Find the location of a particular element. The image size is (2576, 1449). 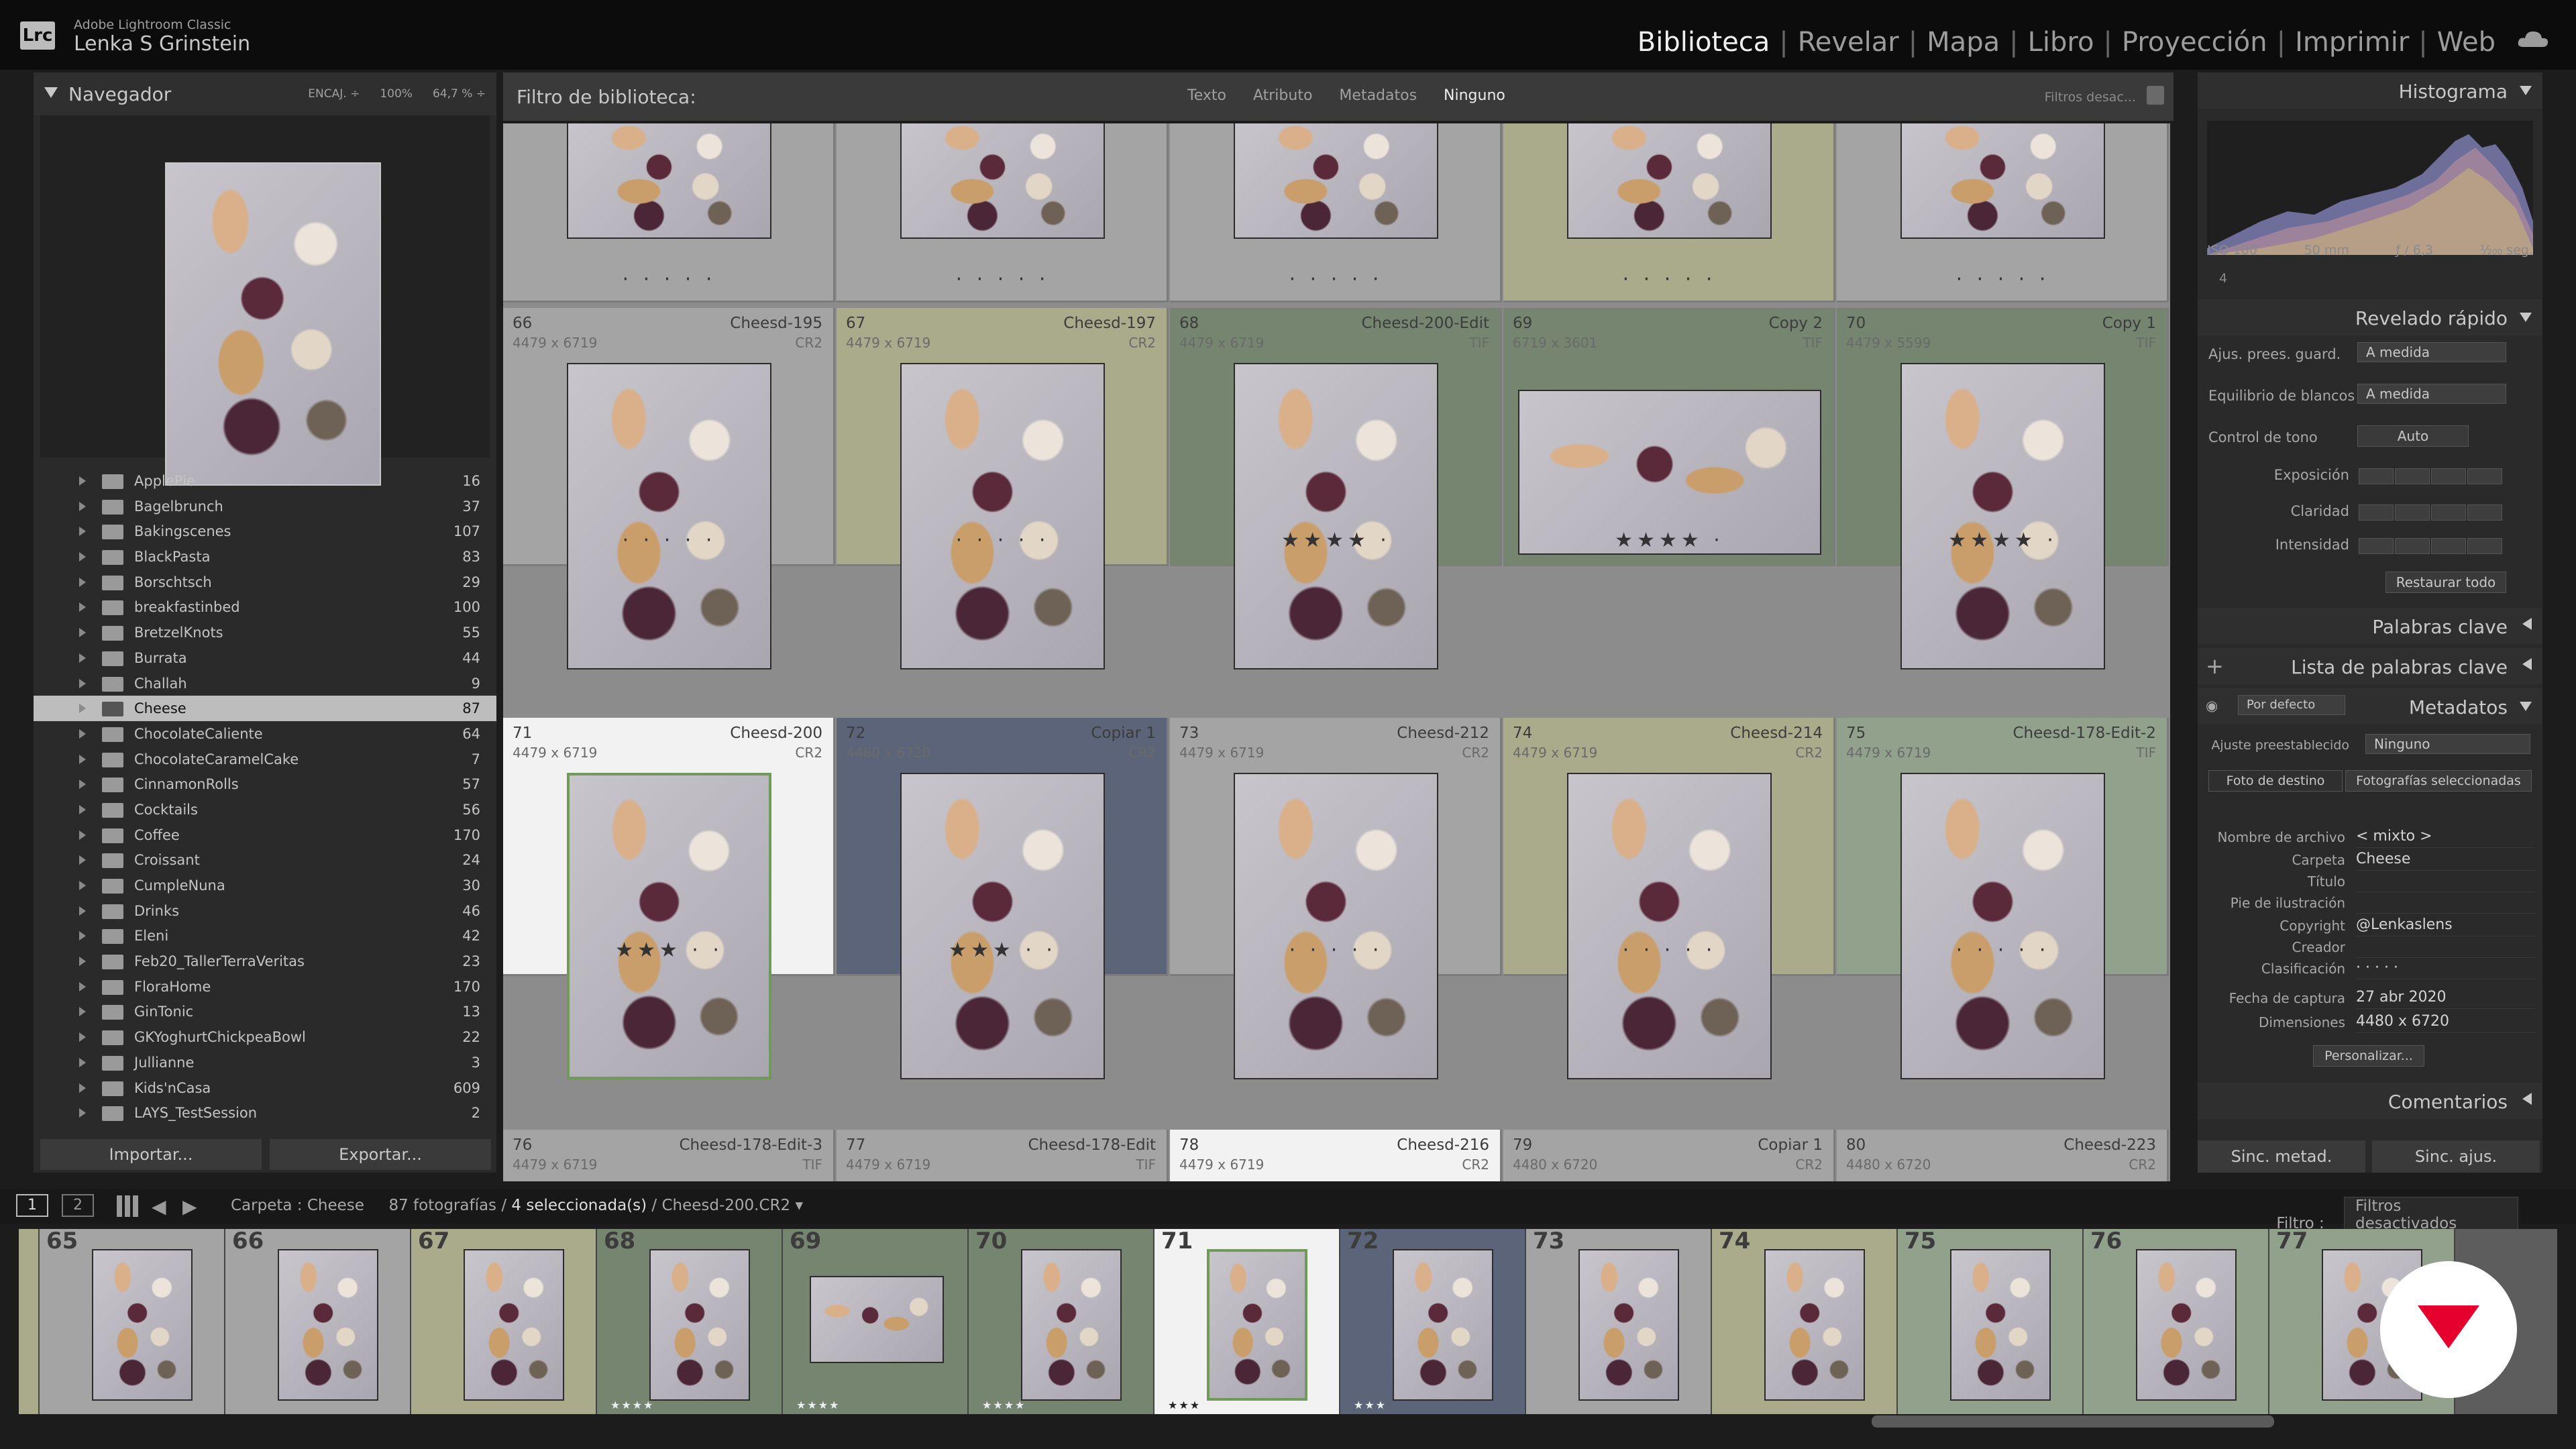

clarity-stepper is located at coordinates (2430, 512).